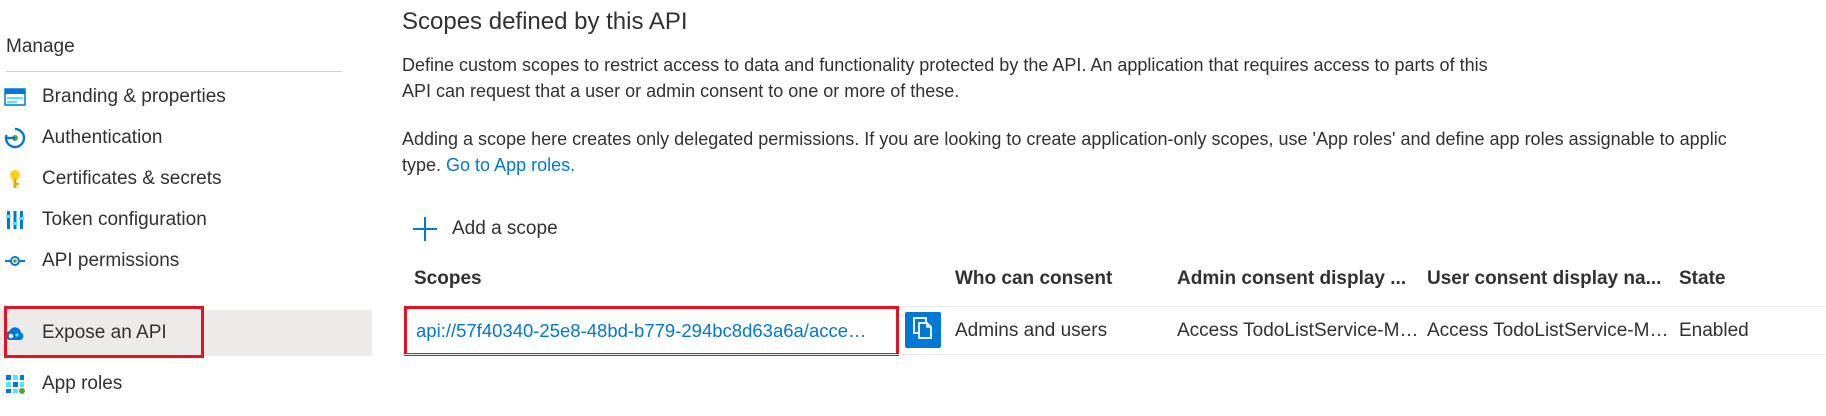  What do you see at coordinates (545, 21) in the screenshot?
I see `page-title: Scopes defined by this API` at bounding box center [545, 21].